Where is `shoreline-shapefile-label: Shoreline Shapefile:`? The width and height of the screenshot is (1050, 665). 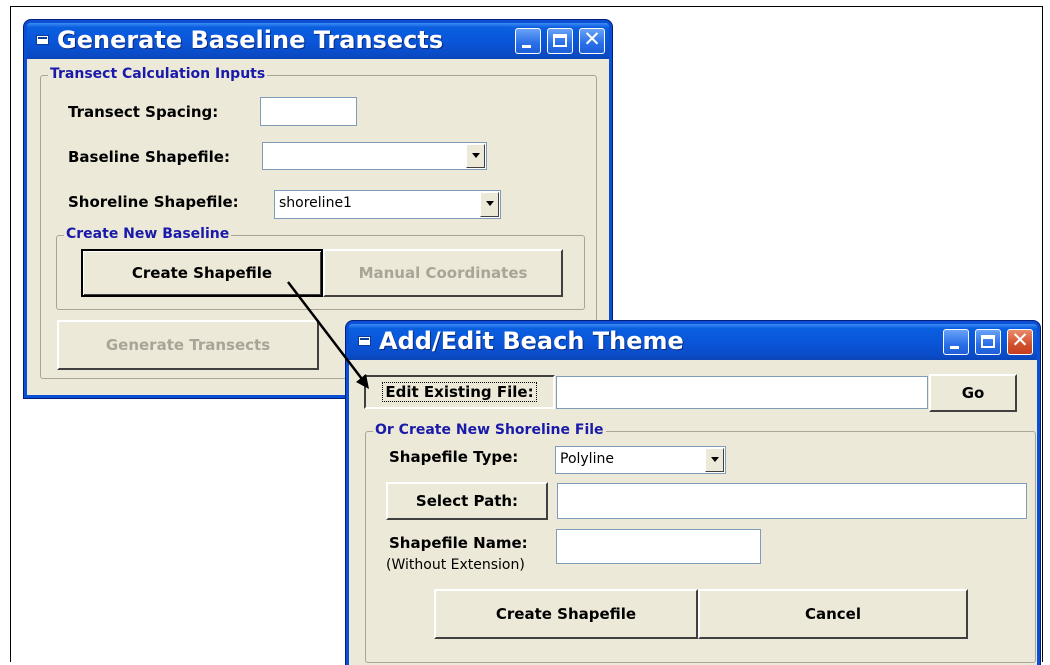 shoreline-shapefile-label: Shoreline Shapefile: is located at coordinates (153, 202).